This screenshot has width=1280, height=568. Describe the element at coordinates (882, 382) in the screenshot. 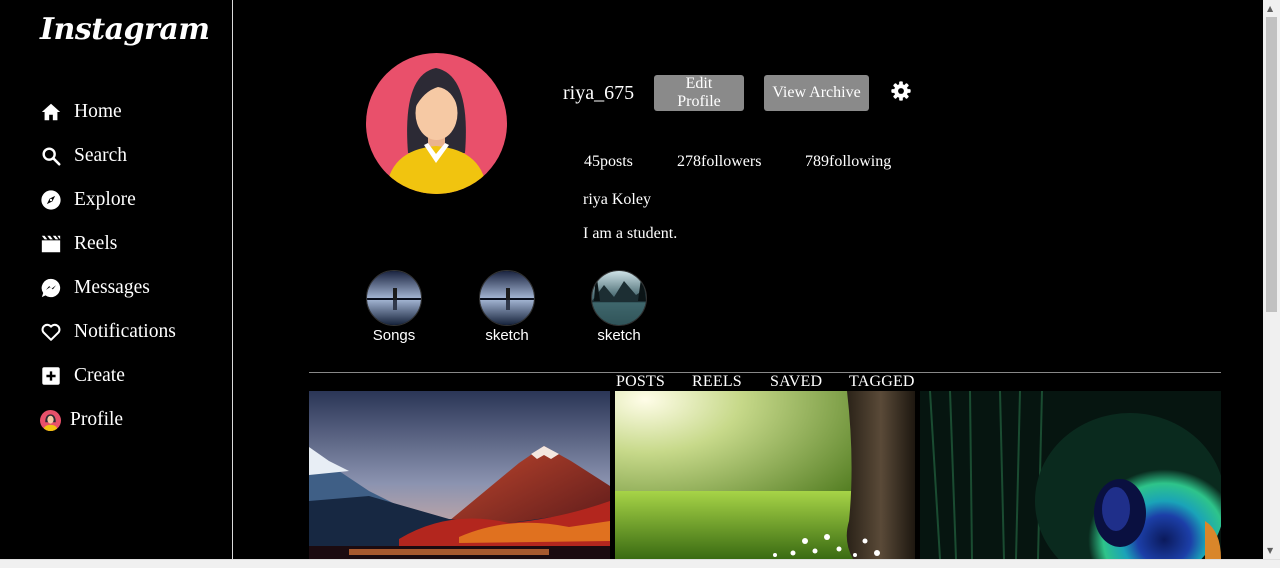

I see `tab-tagged: TAGGED` at that location.